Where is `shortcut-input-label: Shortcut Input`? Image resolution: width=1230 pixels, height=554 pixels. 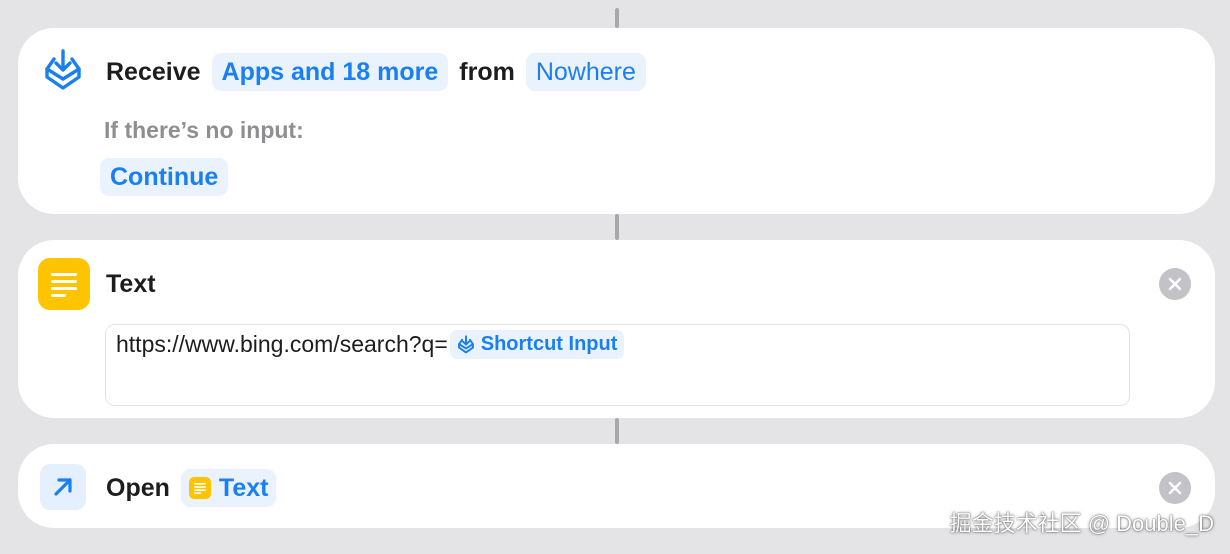
shortcut-input-label: Shortcut Input is located at coordinates (549, 344).